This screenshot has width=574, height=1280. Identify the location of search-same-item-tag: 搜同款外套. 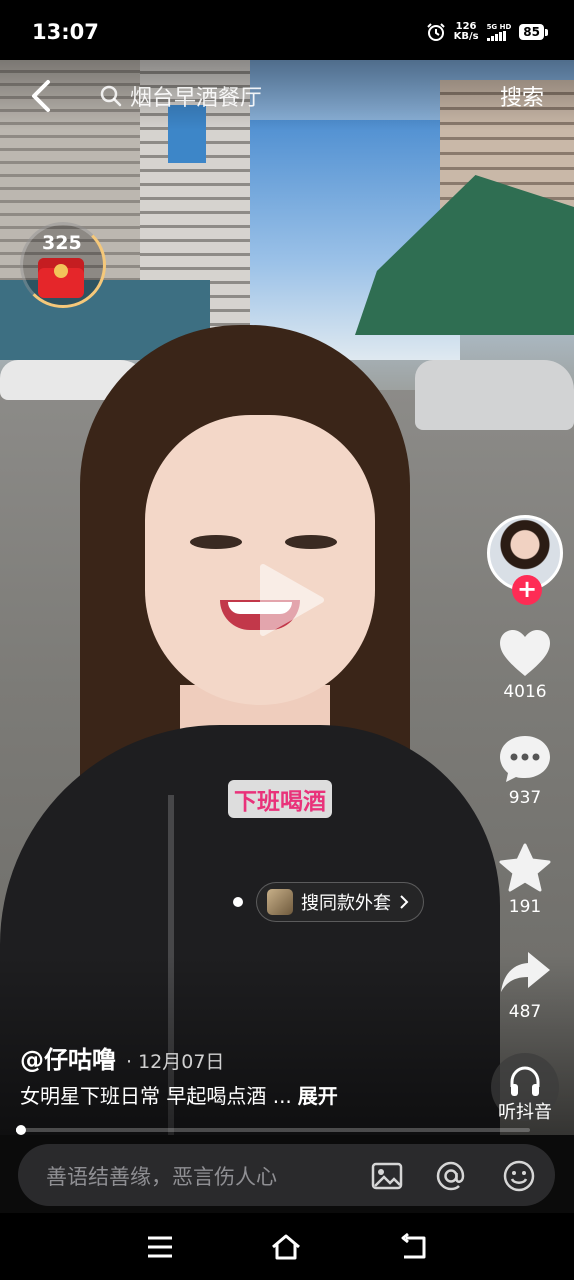
(340, 902).